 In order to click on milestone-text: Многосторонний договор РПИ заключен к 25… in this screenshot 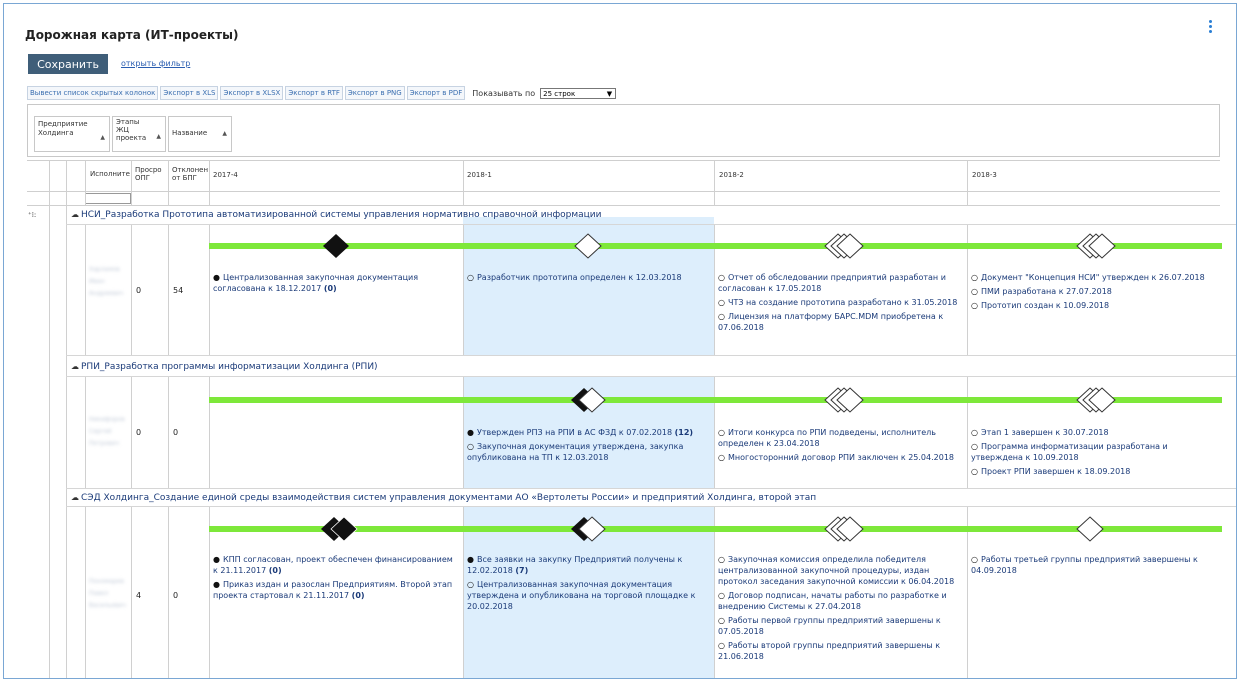, I will do `click(840, 457)`.